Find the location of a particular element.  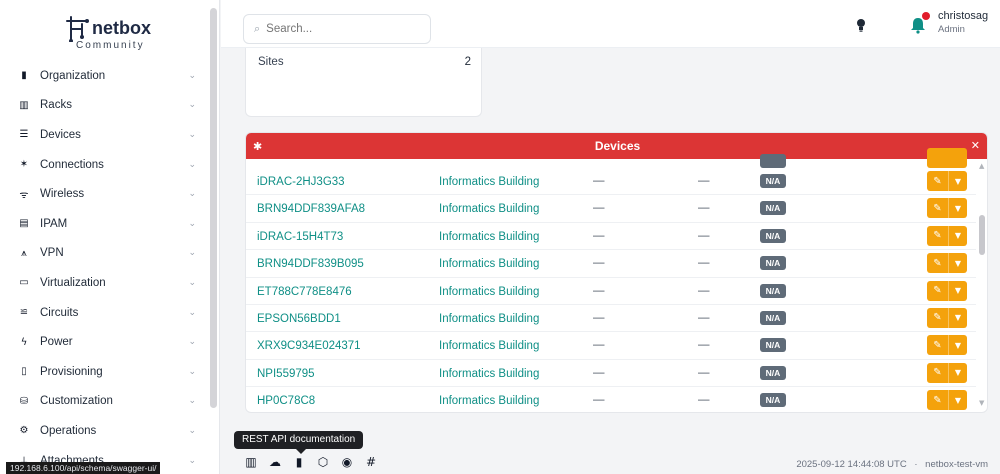

scroll-up-icon: ▲ is located at coordinates (981, 166).